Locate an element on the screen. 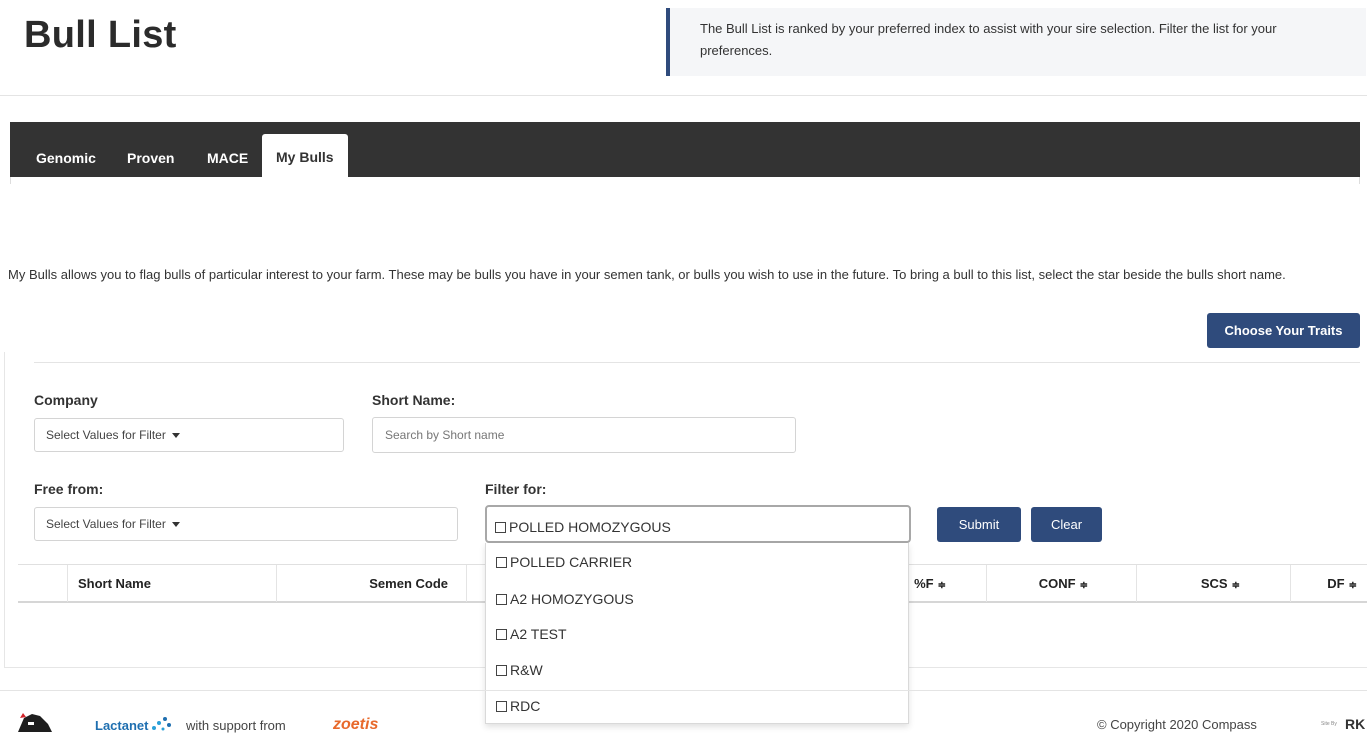 Image resolution: width=1367 pixels, height=742 pixels. filter-option-a2-test: A2 TEST is located at coordinates (531, 634).